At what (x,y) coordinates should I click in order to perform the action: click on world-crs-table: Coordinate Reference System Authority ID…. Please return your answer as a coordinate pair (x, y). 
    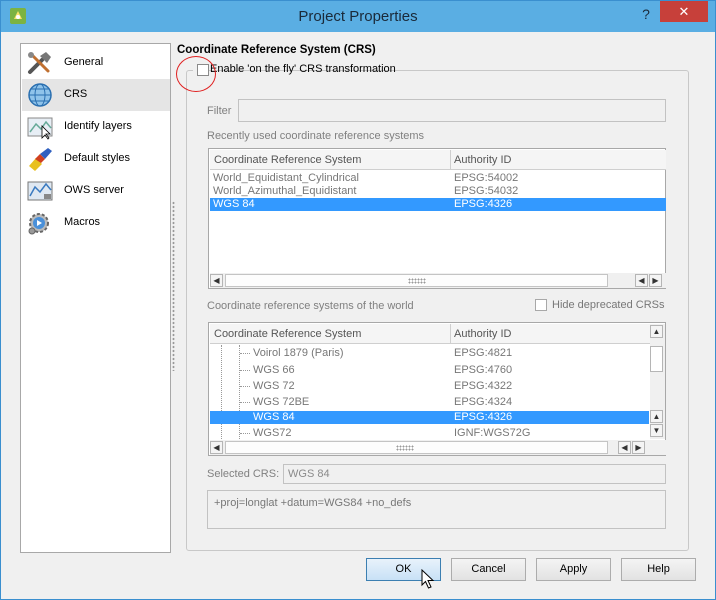
    Looking at the image, I should click on (437, 389).